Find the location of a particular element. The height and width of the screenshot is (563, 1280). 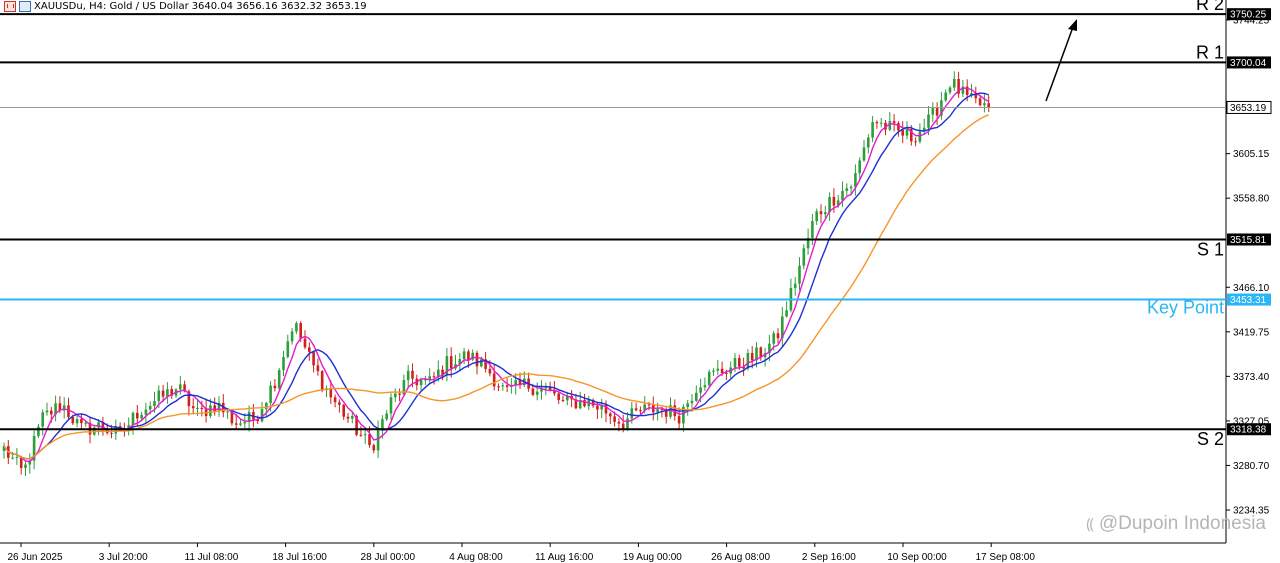

level-price-label-0: 3750.25 is located at coordinates (1248, 15).